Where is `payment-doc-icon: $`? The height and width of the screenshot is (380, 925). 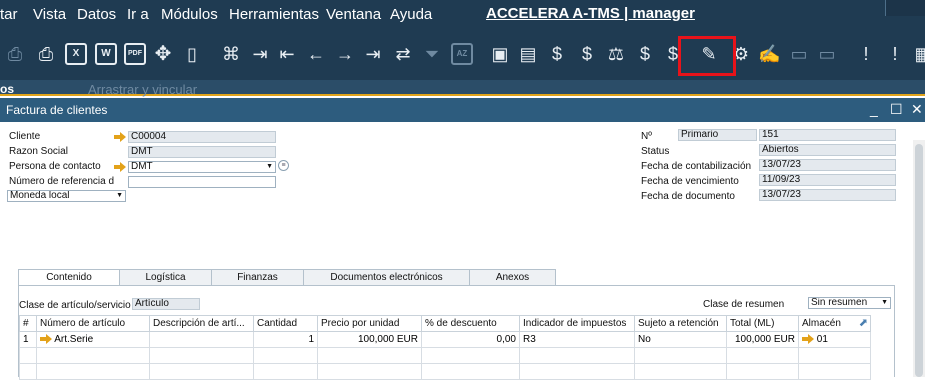 payment-doc-icon: $ is located at coordinates (557, 54).